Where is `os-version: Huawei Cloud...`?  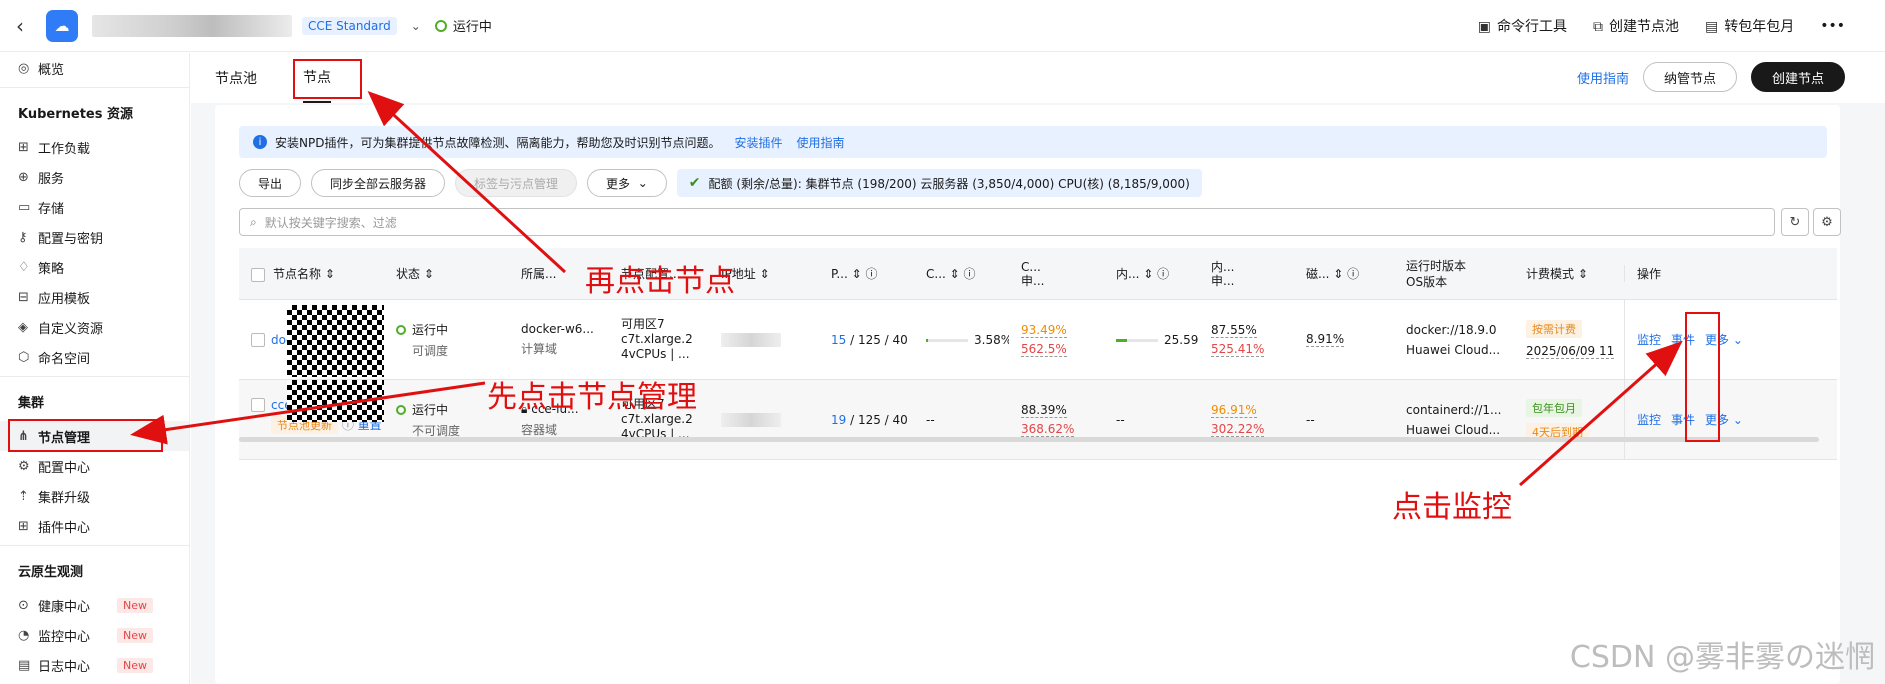
os-version: Huawei Cloud... is located at coordinates (1453, 349).